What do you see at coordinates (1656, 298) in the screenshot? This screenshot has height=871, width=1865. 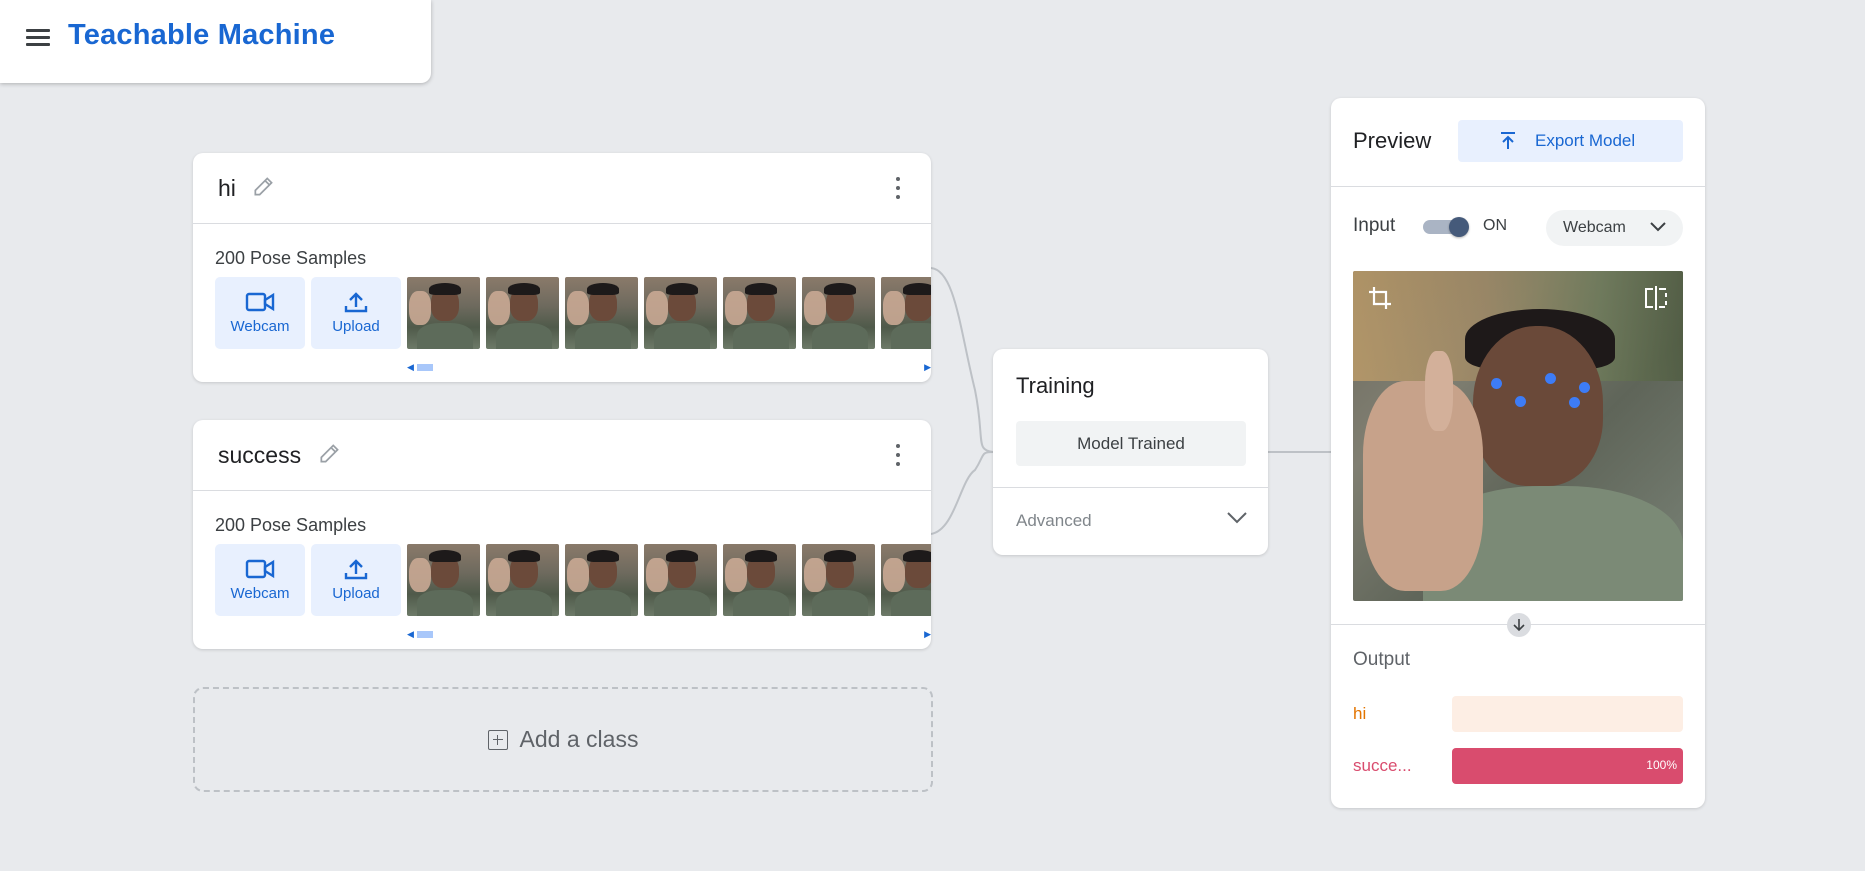 I see `flip-horizontal-icon` at bounding box center [1656, 298].